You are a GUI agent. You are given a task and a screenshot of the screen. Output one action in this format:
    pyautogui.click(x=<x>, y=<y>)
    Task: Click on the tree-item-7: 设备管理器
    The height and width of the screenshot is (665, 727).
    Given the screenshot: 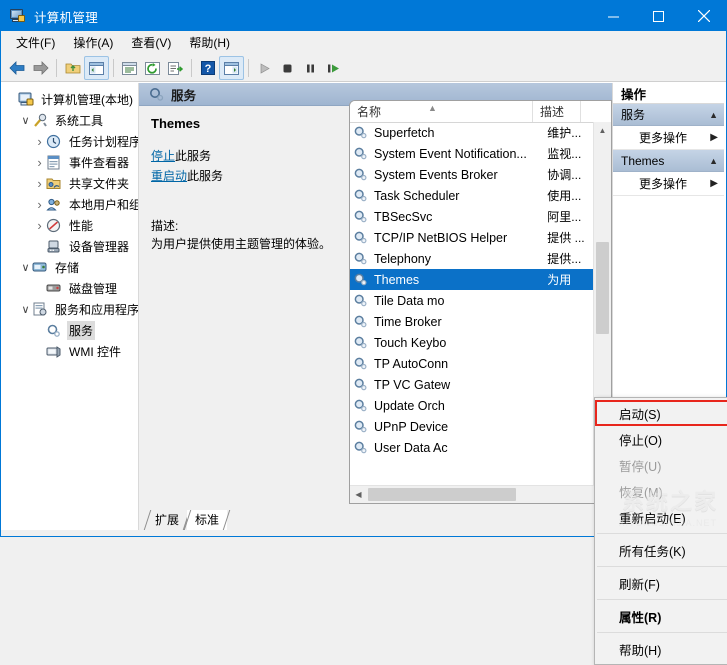 What is the action you would take?
    pyautogui.click(x=69, y=246)
    